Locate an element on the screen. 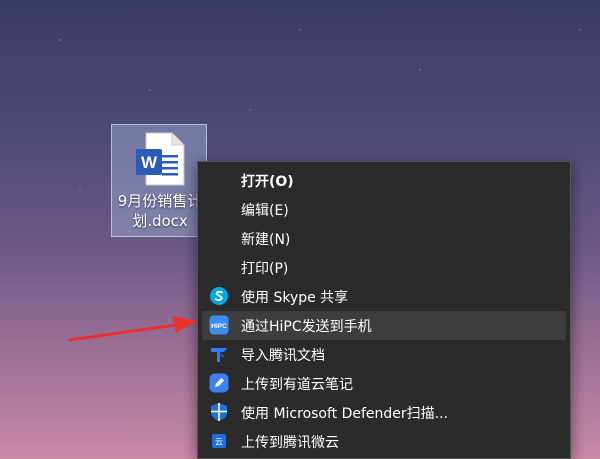 The height and width of the screenshot is (459, 600). weiyun-icon: 云 is located at coordinates (219, 441).